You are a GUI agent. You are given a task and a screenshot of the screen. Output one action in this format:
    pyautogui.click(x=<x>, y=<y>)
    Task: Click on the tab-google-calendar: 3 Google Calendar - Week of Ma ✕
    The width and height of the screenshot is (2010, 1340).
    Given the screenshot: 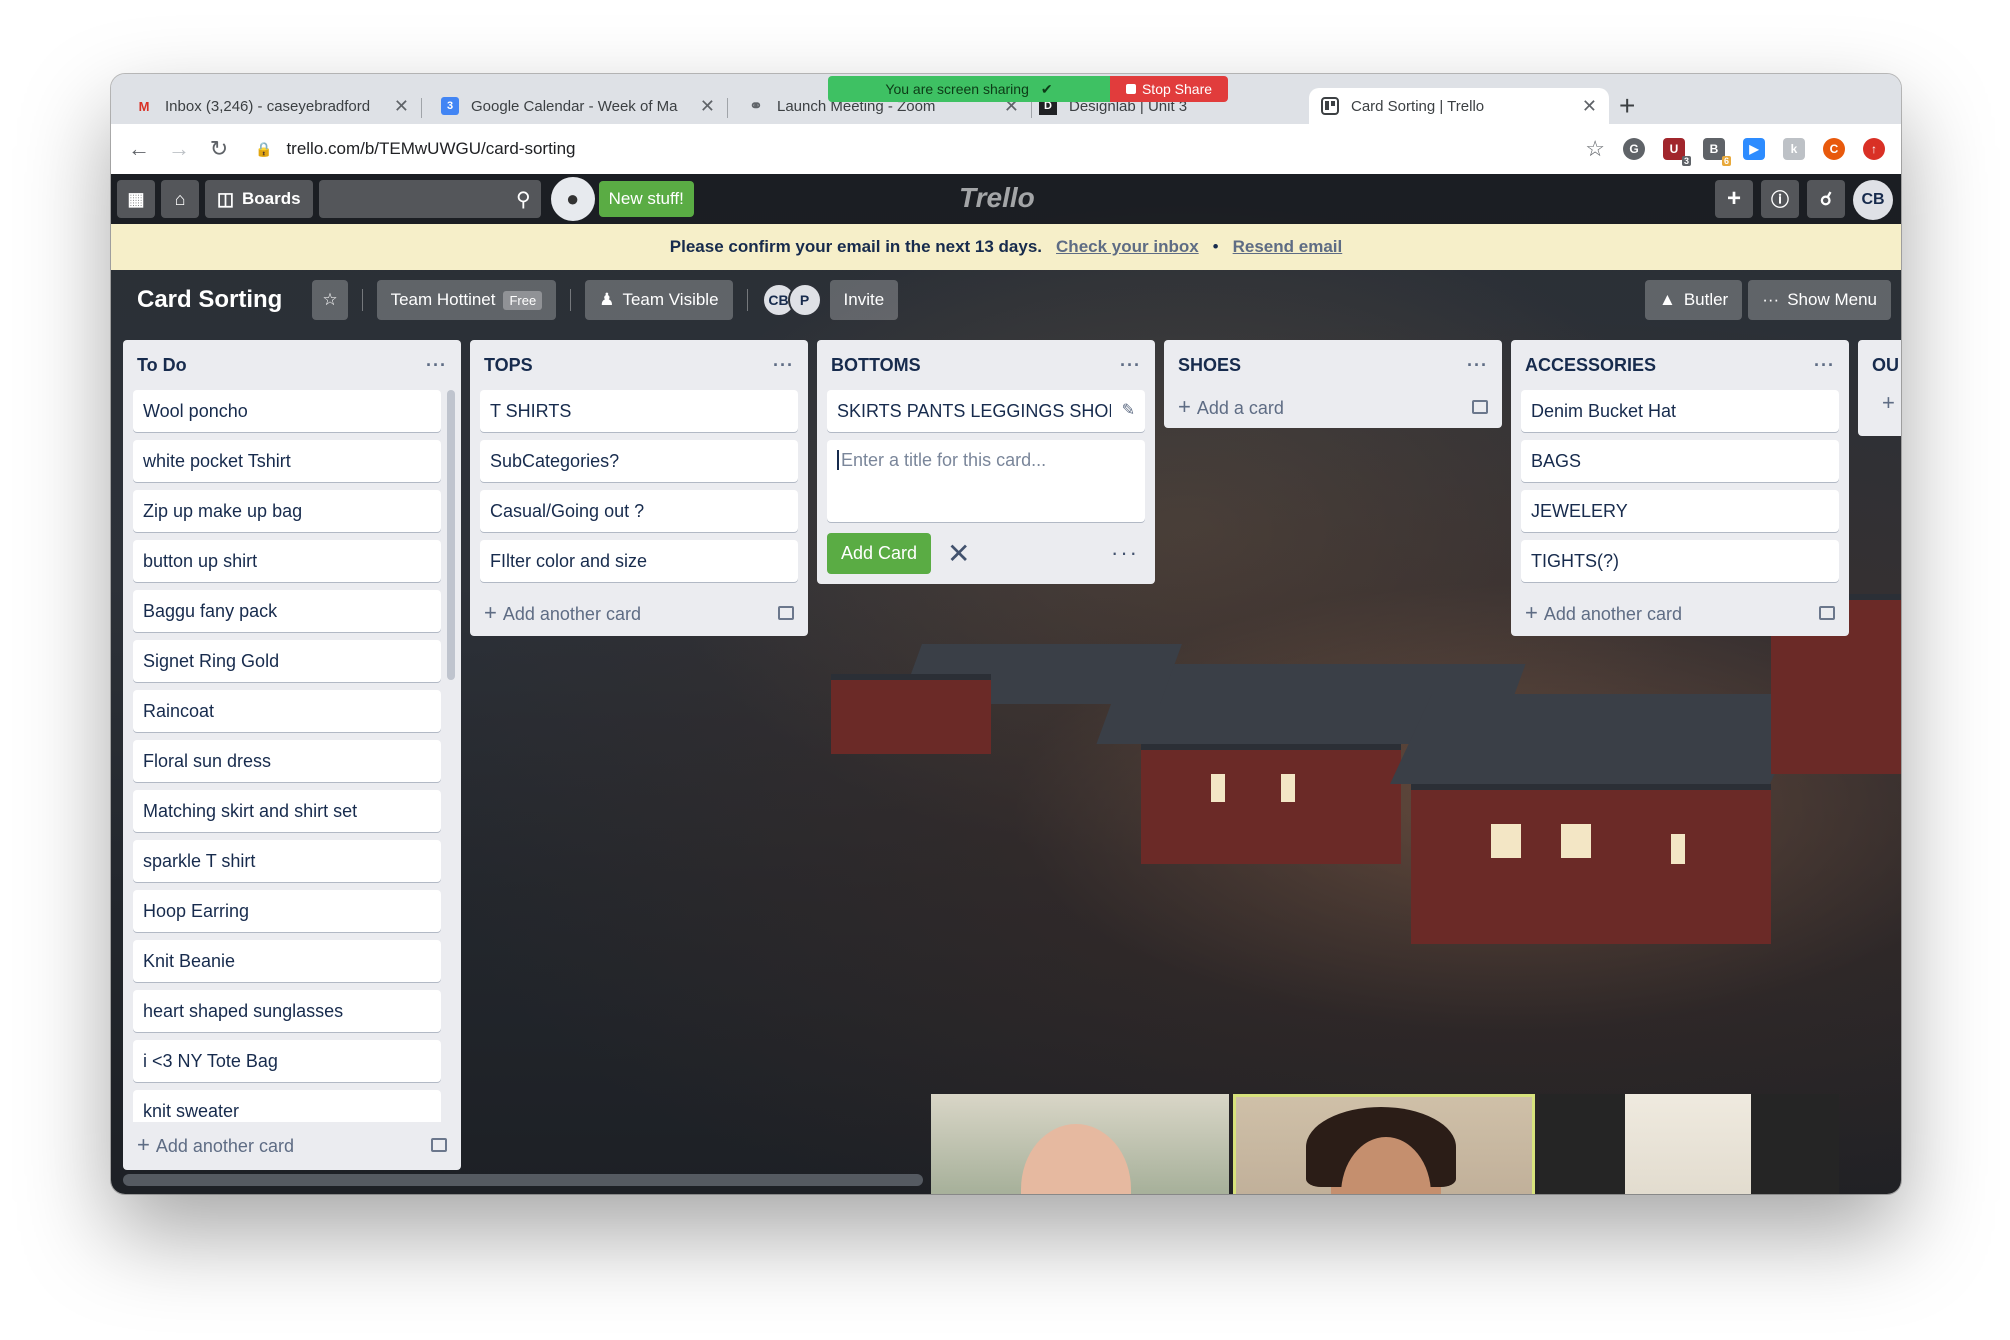 What is the action you would take?
    pyautogui.click(x=578, y=106)
    